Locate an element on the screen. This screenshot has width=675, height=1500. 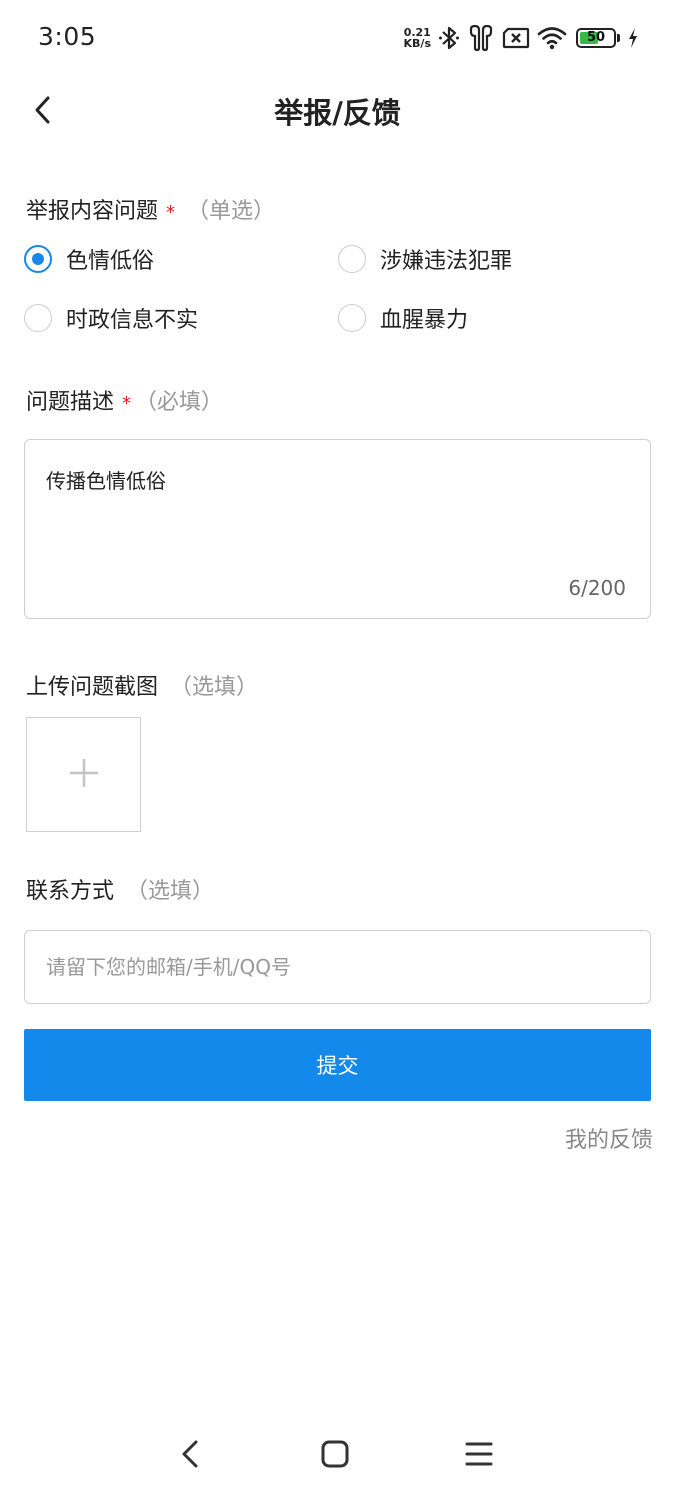
back-triangle-icon is located at coordinates (190, 1456).